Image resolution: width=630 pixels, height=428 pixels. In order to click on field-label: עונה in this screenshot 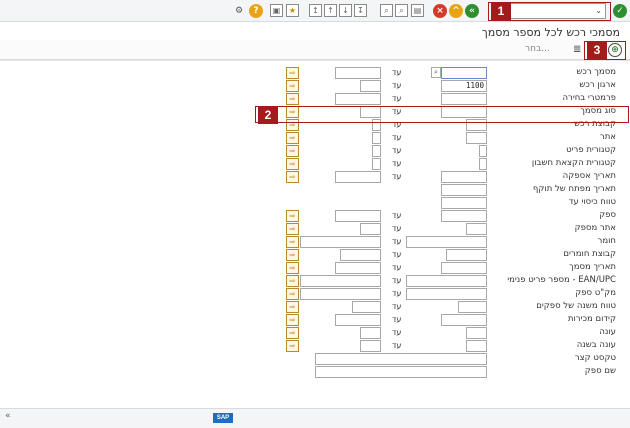, I will do `click(607, 332)`.